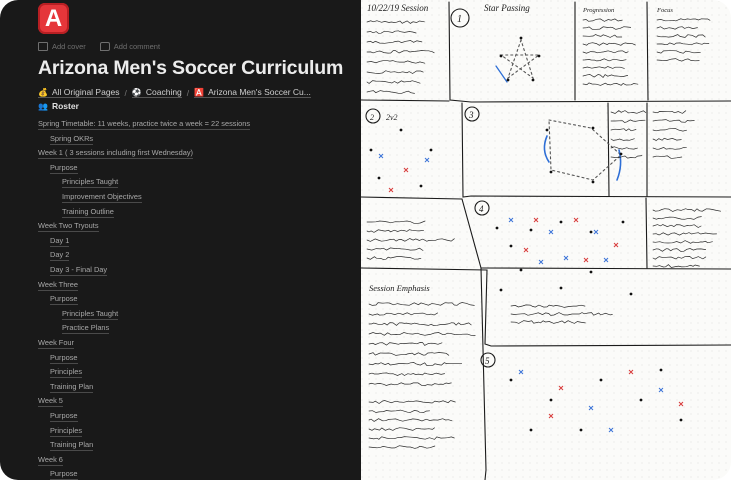 The height and width of the screenshot is (480, 731). What do you see at coordinates (487, 361) in the screenshot?
I see `box-number: 5` at bounding box center [487, 361].